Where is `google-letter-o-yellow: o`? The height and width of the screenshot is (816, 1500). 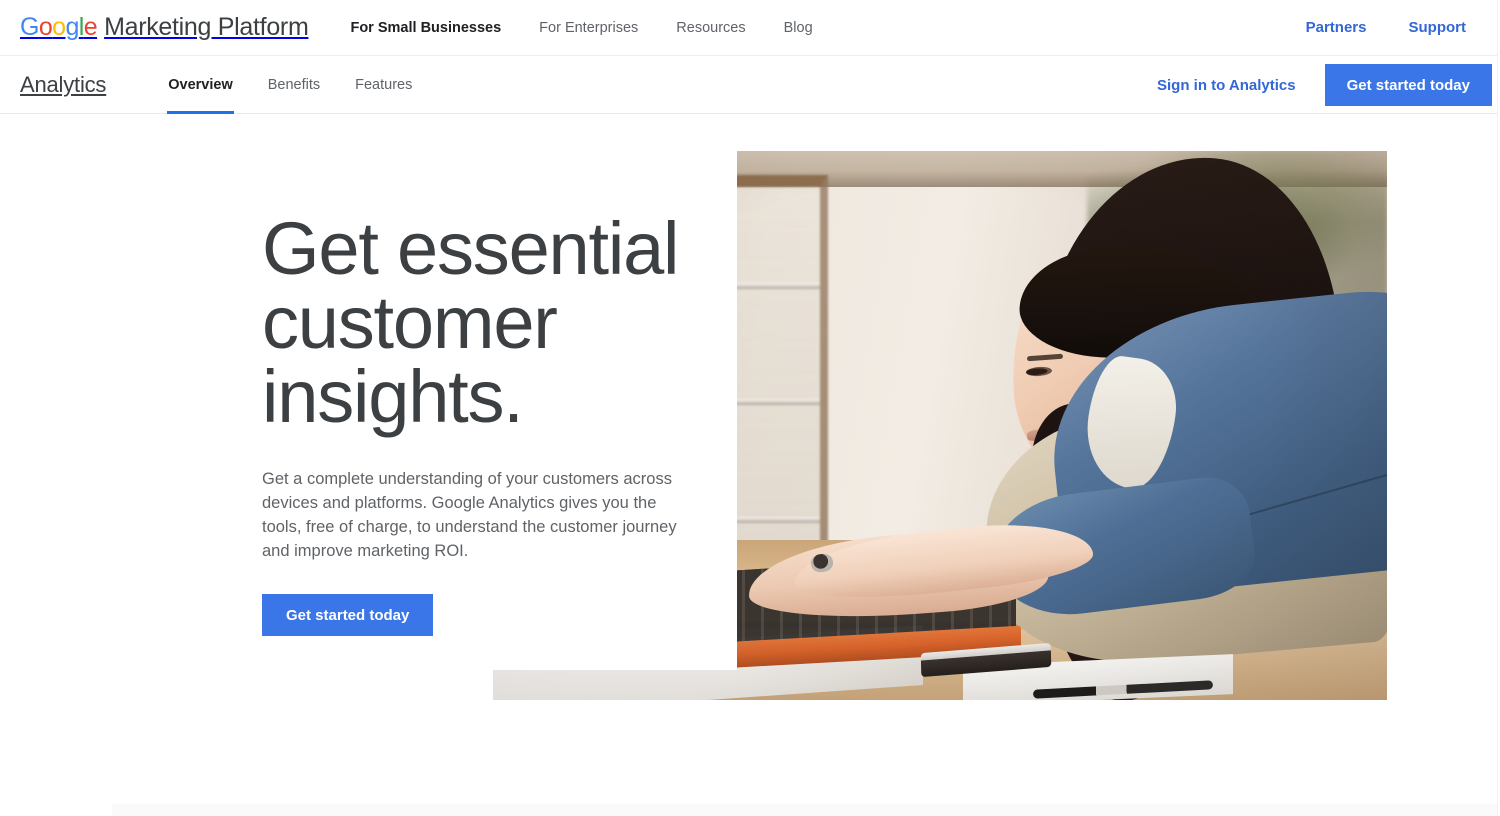
google-letter-o-yellow: o is located at coordinates (59, 27).